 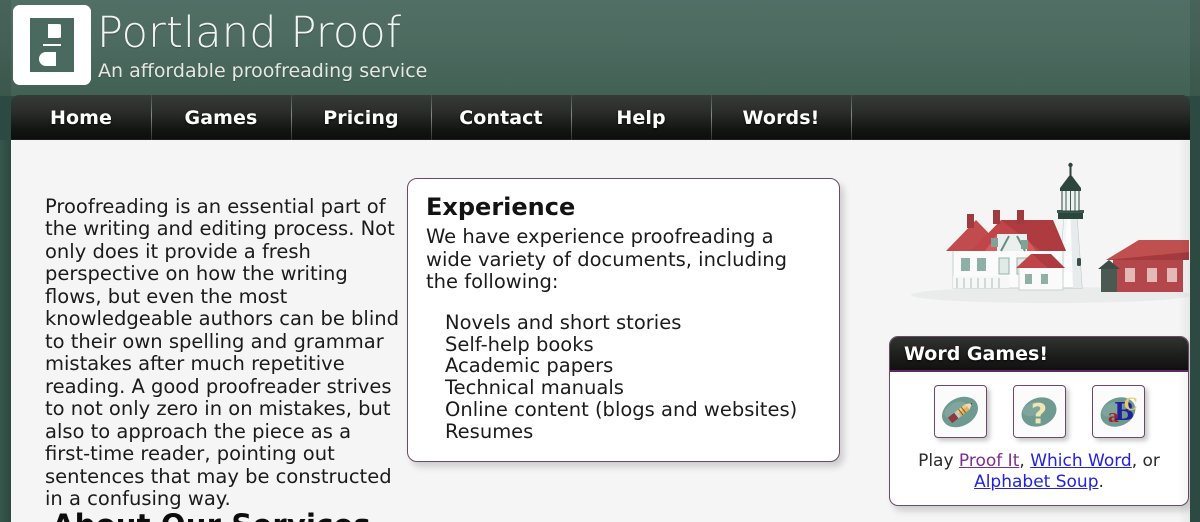 What do you see at coordinates (1195, 331) in the screenshot?
I see `right-page-gutter` at bounding box center [1195, 331].